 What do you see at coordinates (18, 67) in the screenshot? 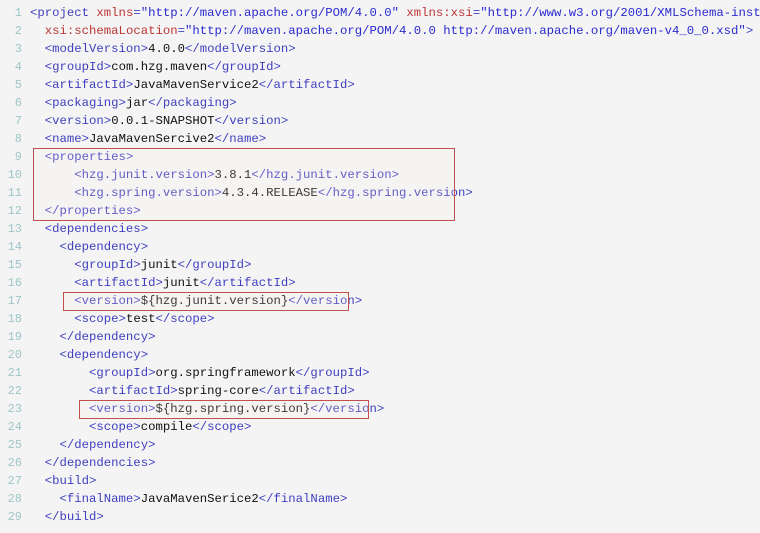
I see `line-number: 4` at bounding box center [18, 67].